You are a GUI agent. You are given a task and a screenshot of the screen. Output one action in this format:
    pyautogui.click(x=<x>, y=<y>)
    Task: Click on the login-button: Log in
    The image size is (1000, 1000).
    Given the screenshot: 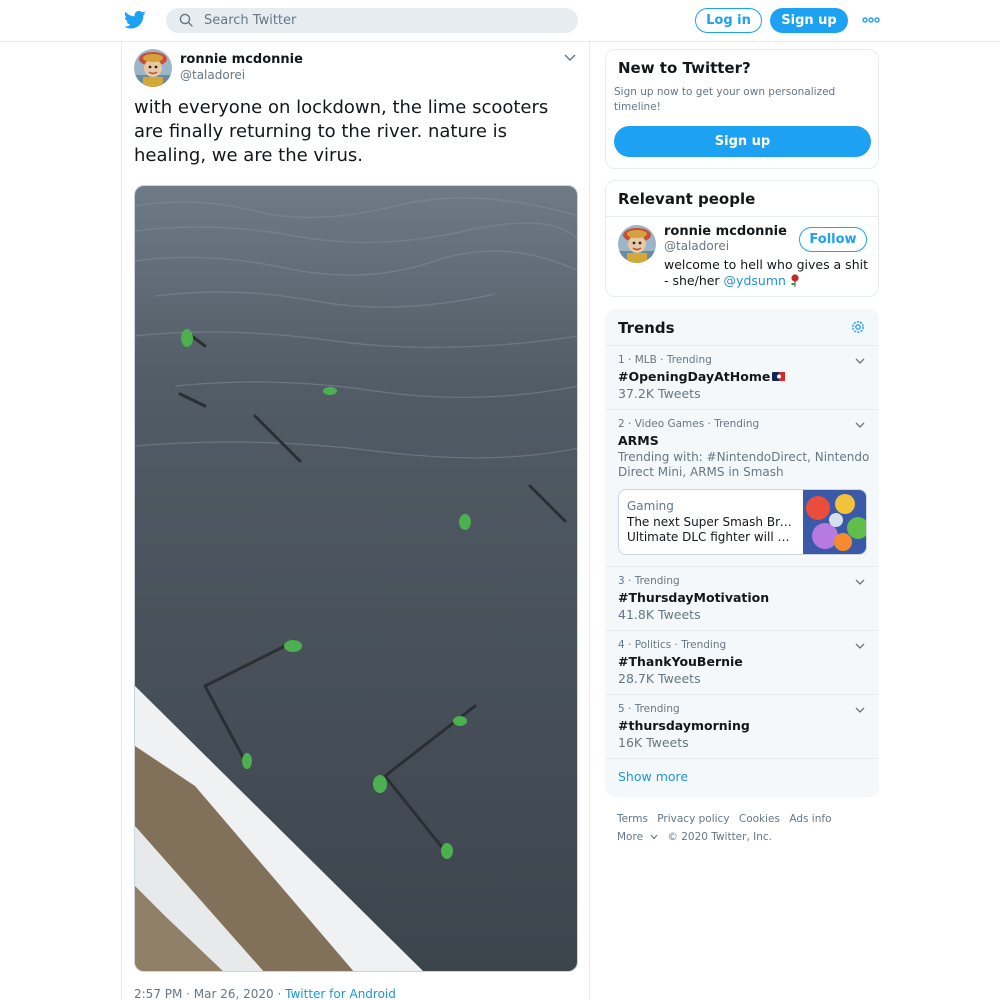 What is the action you would take?
    pyautogui.click(x=728, y=20)
    